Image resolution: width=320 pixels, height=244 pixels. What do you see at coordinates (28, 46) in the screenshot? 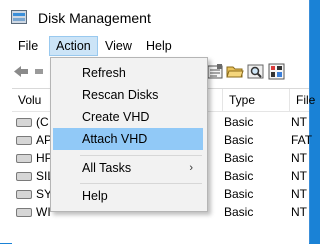
I see `menu-file: File` at bounding box center [28, 46].